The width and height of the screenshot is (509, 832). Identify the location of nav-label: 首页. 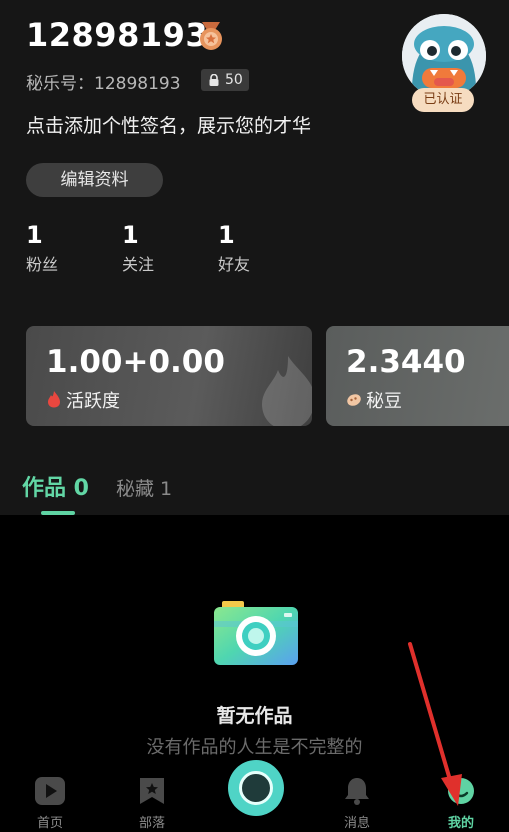
(49, 823).